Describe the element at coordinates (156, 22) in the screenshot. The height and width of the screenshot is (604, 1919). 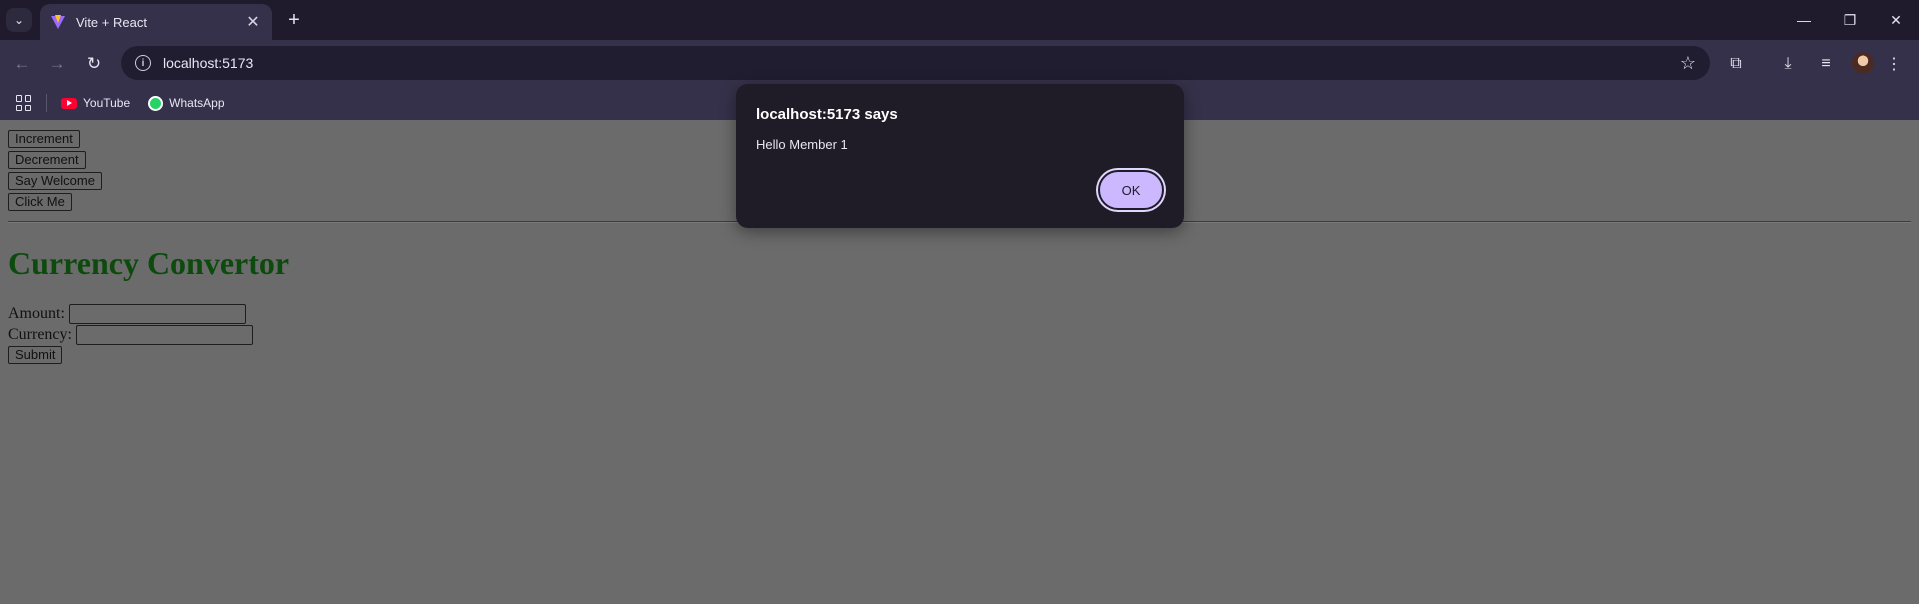
I see `tab-vite-react: Vite + React ✕` at that location.